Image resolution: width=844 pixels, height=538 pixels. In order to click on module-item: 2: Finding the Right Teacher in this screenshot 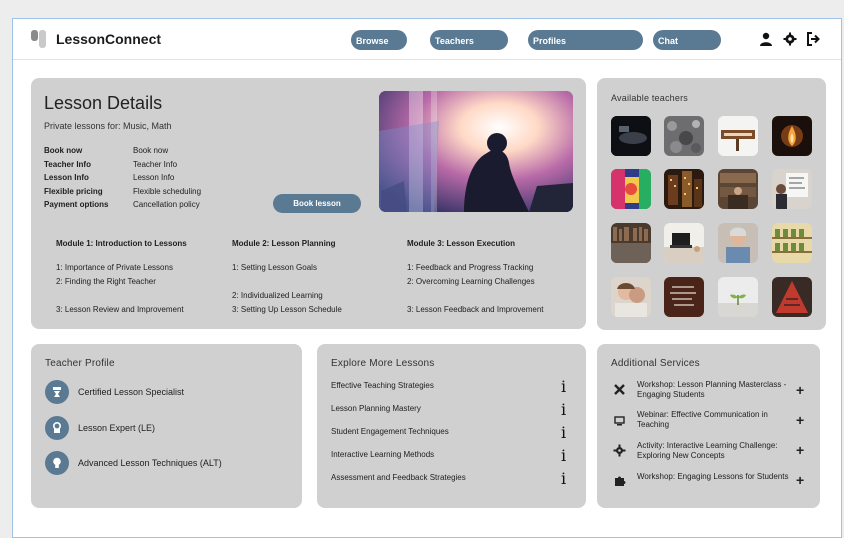, I will do `click(106, 281)`.